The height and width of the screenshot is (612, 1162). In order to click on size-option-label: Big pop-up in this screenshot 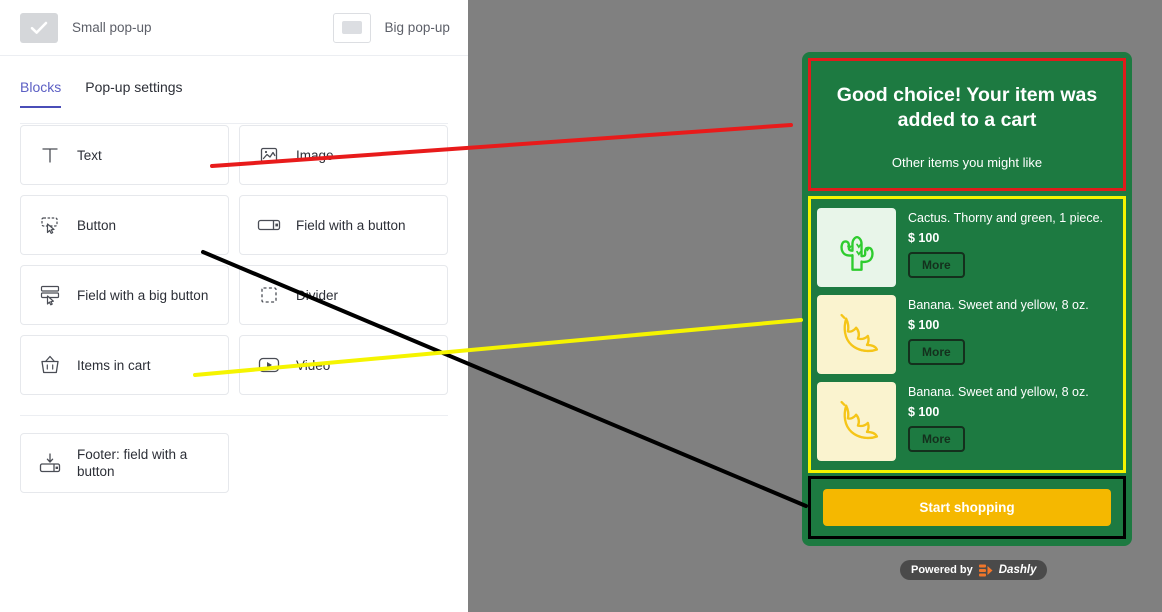, I will do `click(417, 27)`.